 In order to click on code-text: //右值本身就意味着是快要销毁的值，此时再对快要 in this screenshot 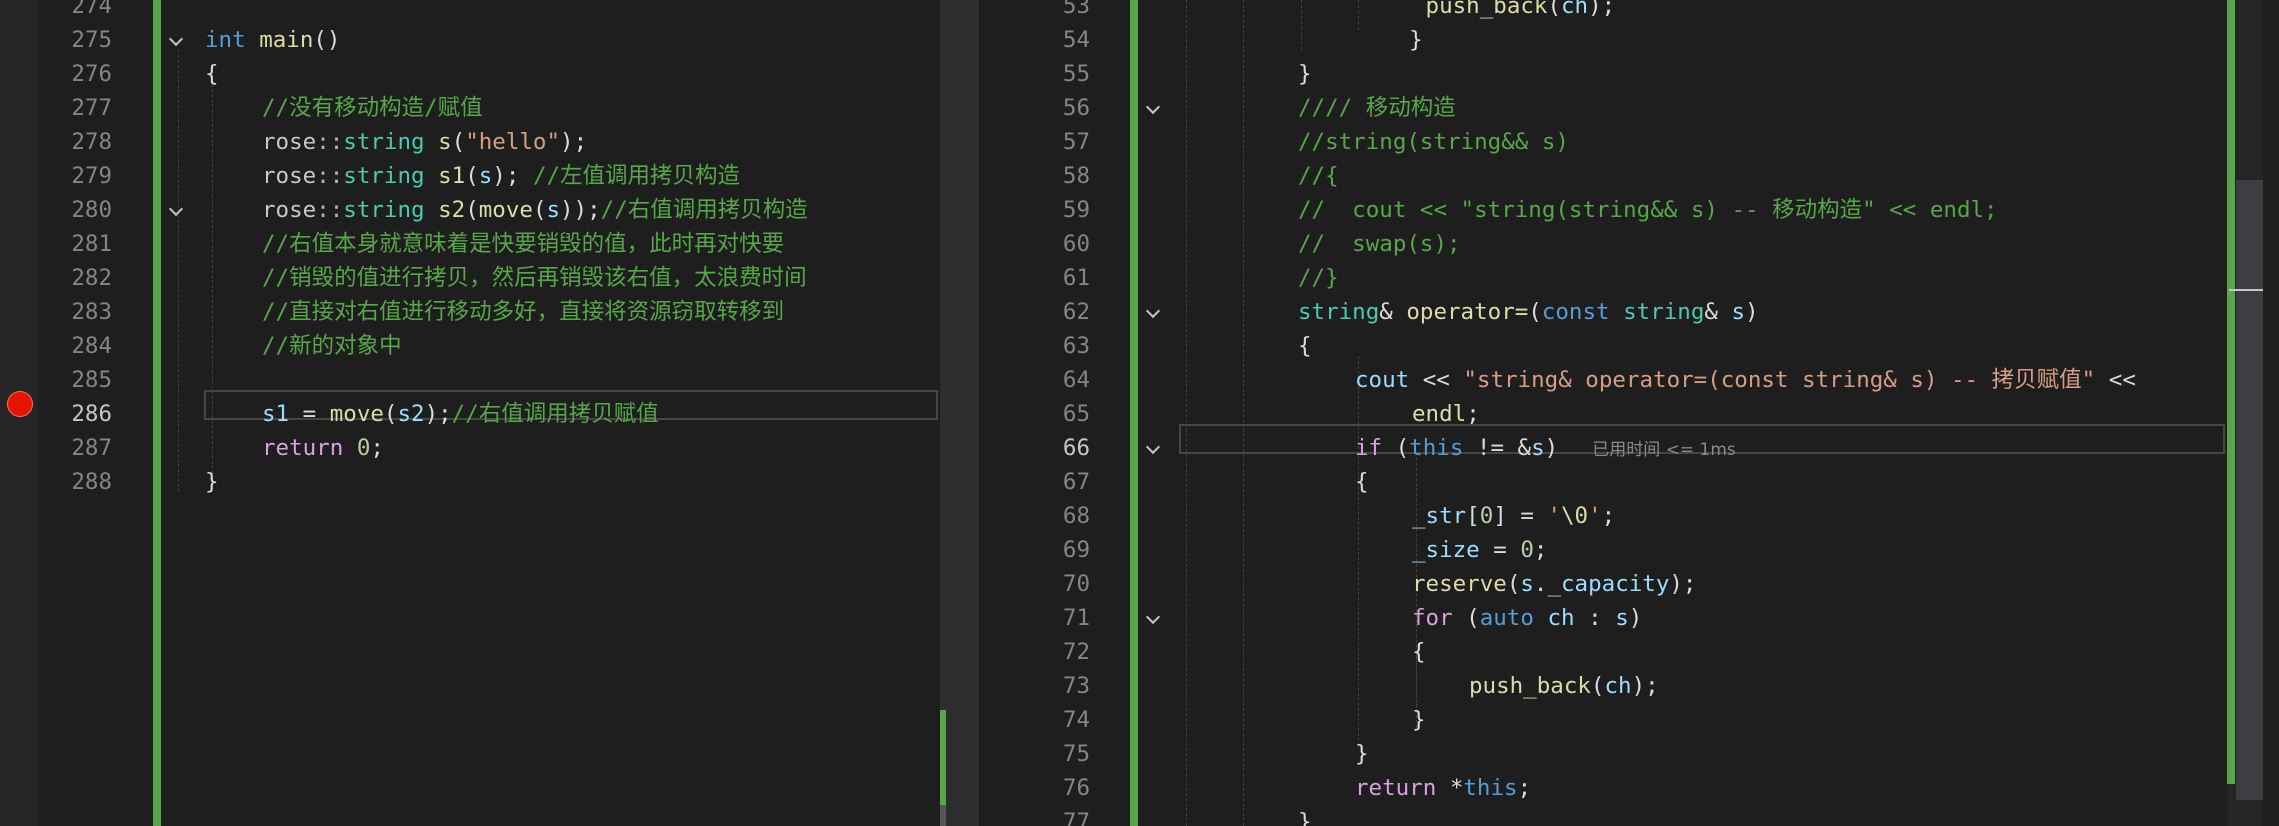, I will do `click(523, 244)`.